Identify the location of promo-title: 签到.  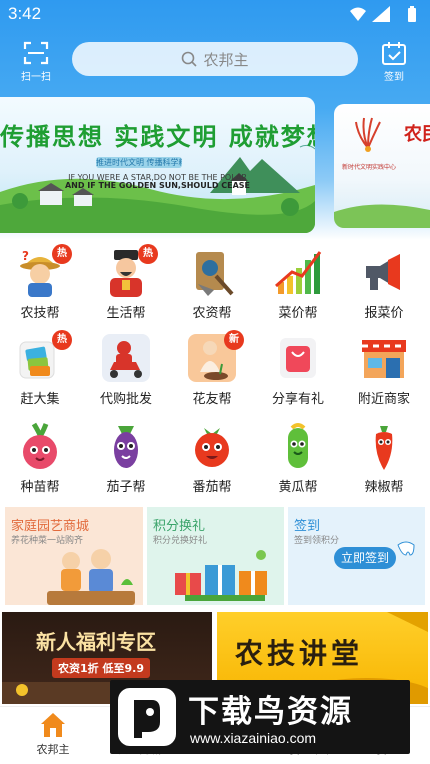
(307, 526).